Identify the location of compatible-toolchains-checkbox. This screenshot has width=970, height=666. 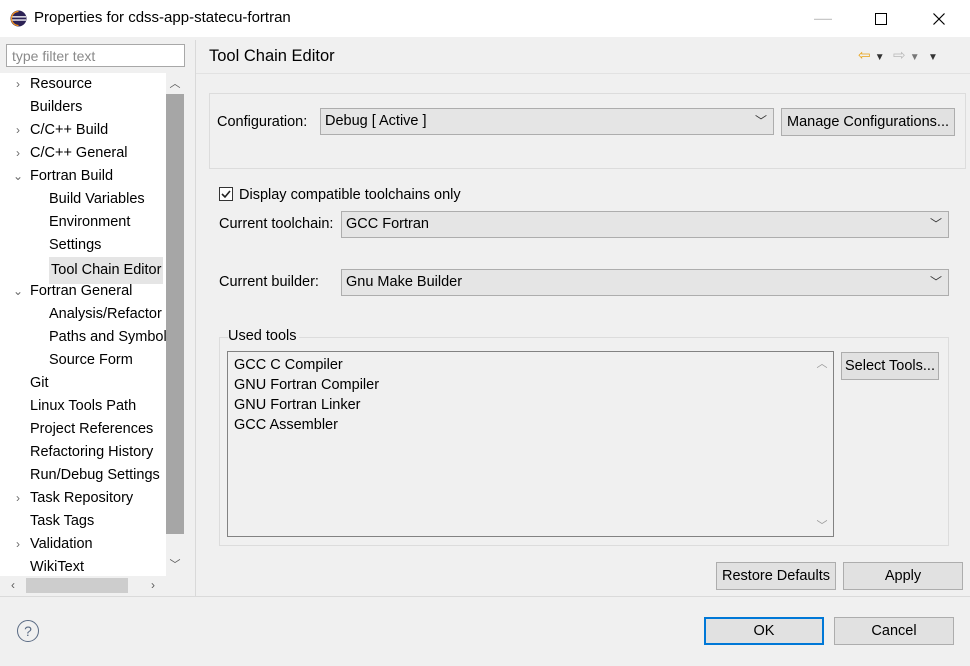
(226, 194).